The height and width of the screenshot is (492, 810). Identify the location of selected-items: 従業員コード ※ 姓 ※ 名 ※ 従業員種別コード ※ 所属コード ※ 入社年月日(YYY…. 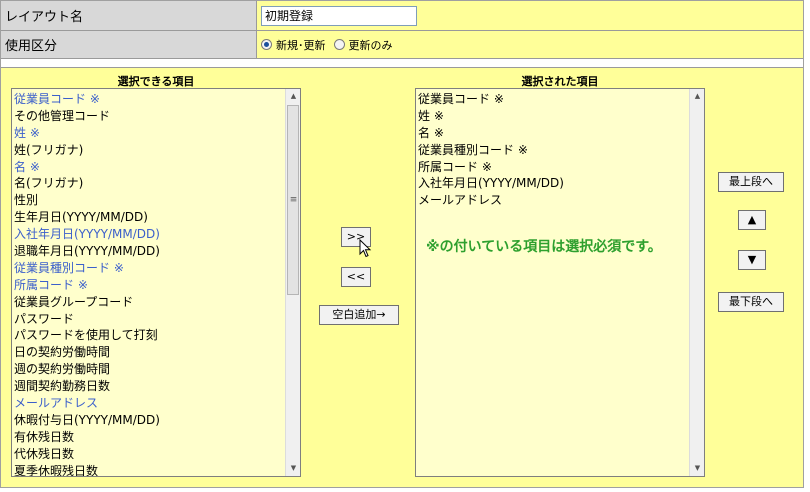
(552, 150).